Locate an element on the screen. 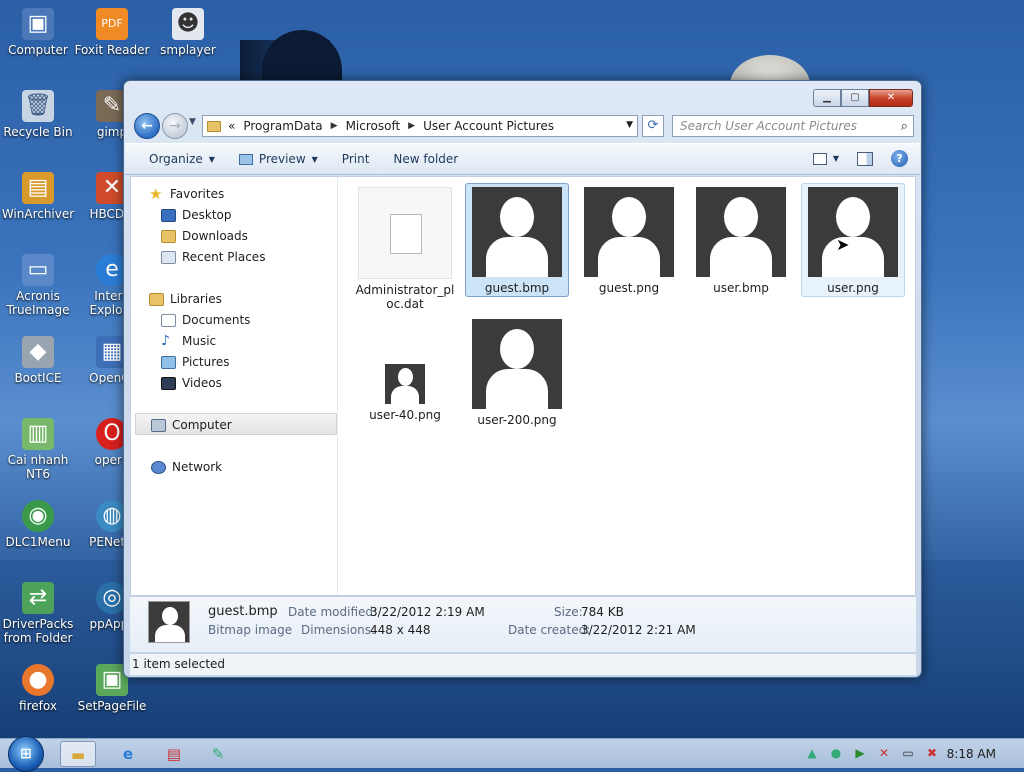  file-name: user-200.png is located at coordinates (517, 420).